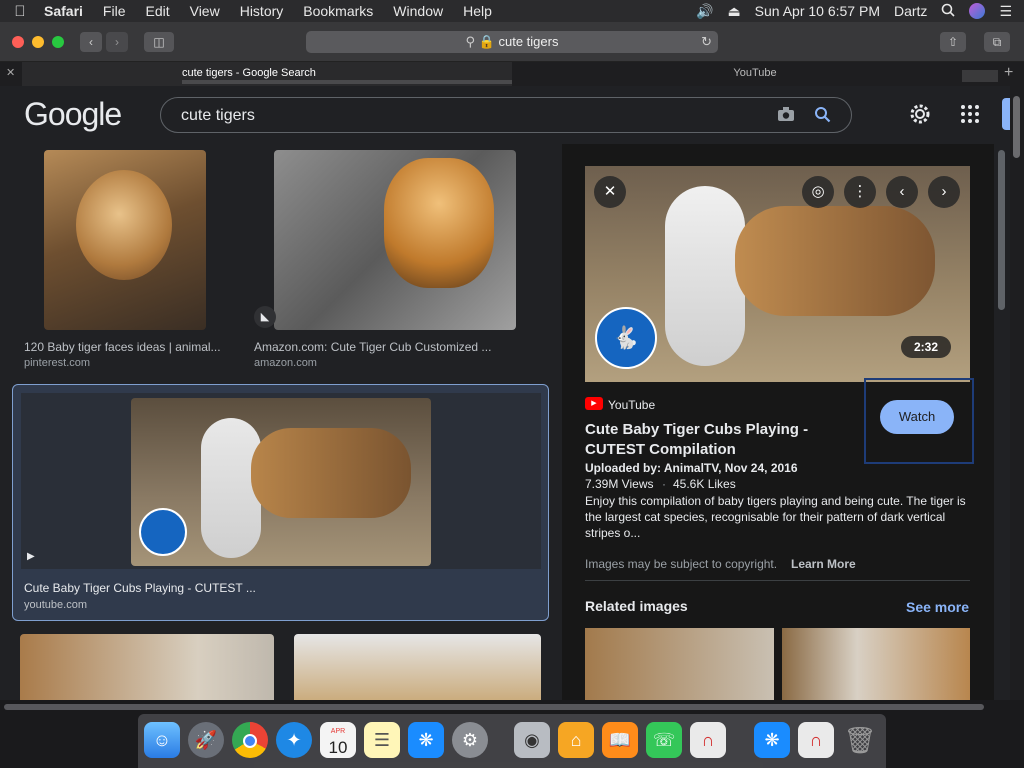 This screenshot has height=768, width=1024. What do you see at coordinates (818, 192) in the screenshot?
I see `lens-search-icon: ◎` at bounding box center [818, 192].